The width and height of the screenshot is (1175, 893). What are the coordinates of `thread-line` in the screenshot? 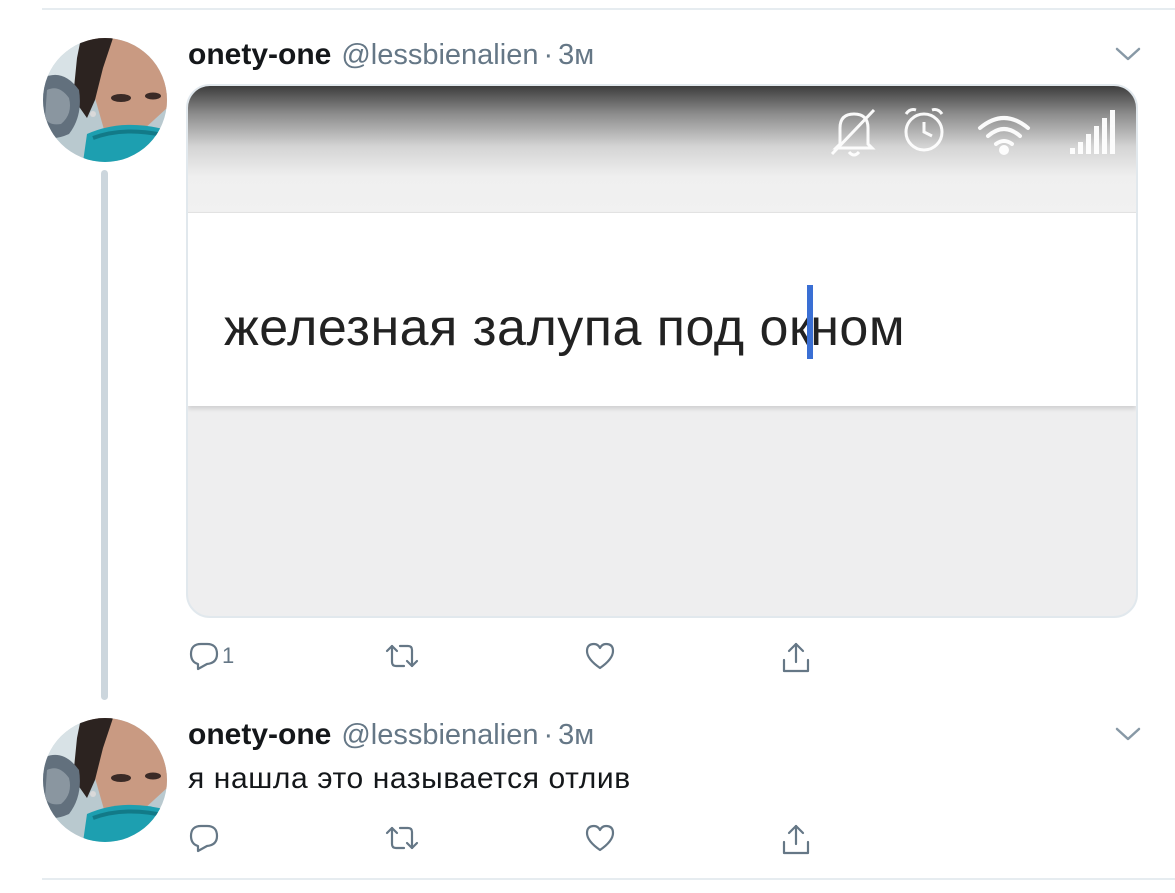 It's located at (104, 435).